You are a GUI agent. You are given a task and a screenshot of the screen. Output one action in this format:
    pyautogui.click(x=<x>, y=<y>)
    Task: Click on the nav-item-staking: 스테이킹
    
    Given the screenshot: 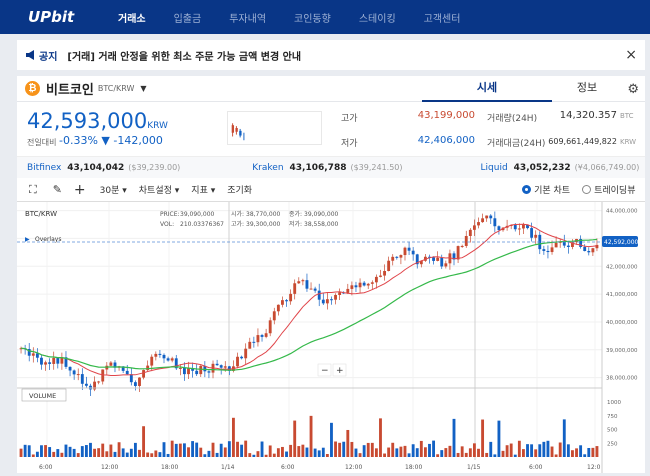 What is the action you would take?
    pyautogui.click(x=377, y=17)
    